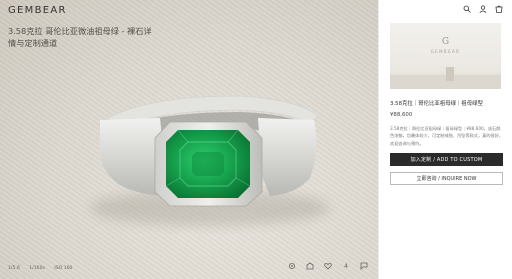  What do you see at coordinates (445, 56) in the screenshot?
I see `product-thumbnail: G GEMBEAR` at bounding box center [445, 56].